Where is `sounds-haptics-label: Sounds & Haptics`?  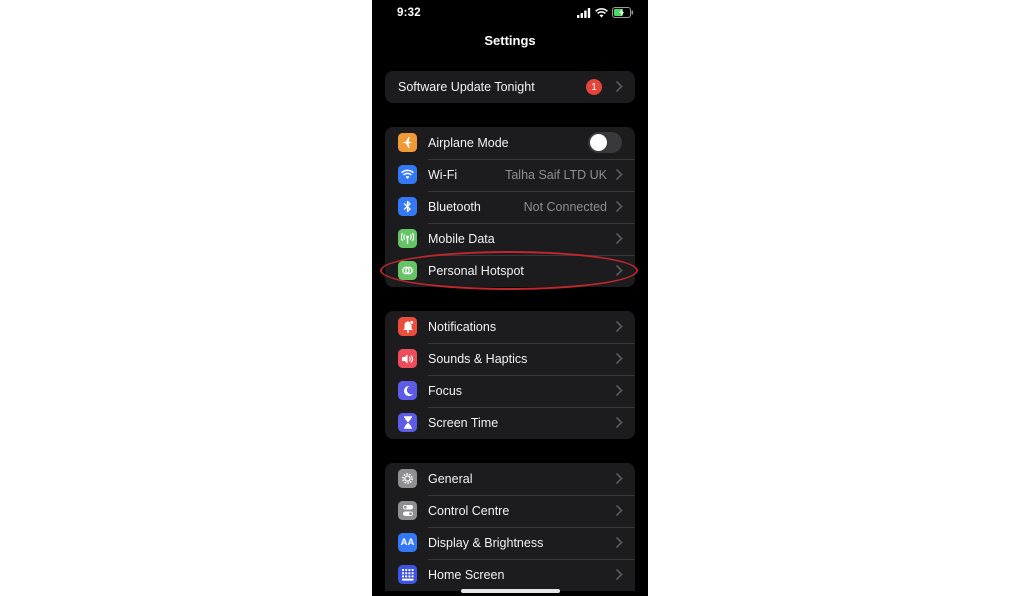
sounds-haptics-label: Sounds & Haptics is located at coordinates (478, 359).